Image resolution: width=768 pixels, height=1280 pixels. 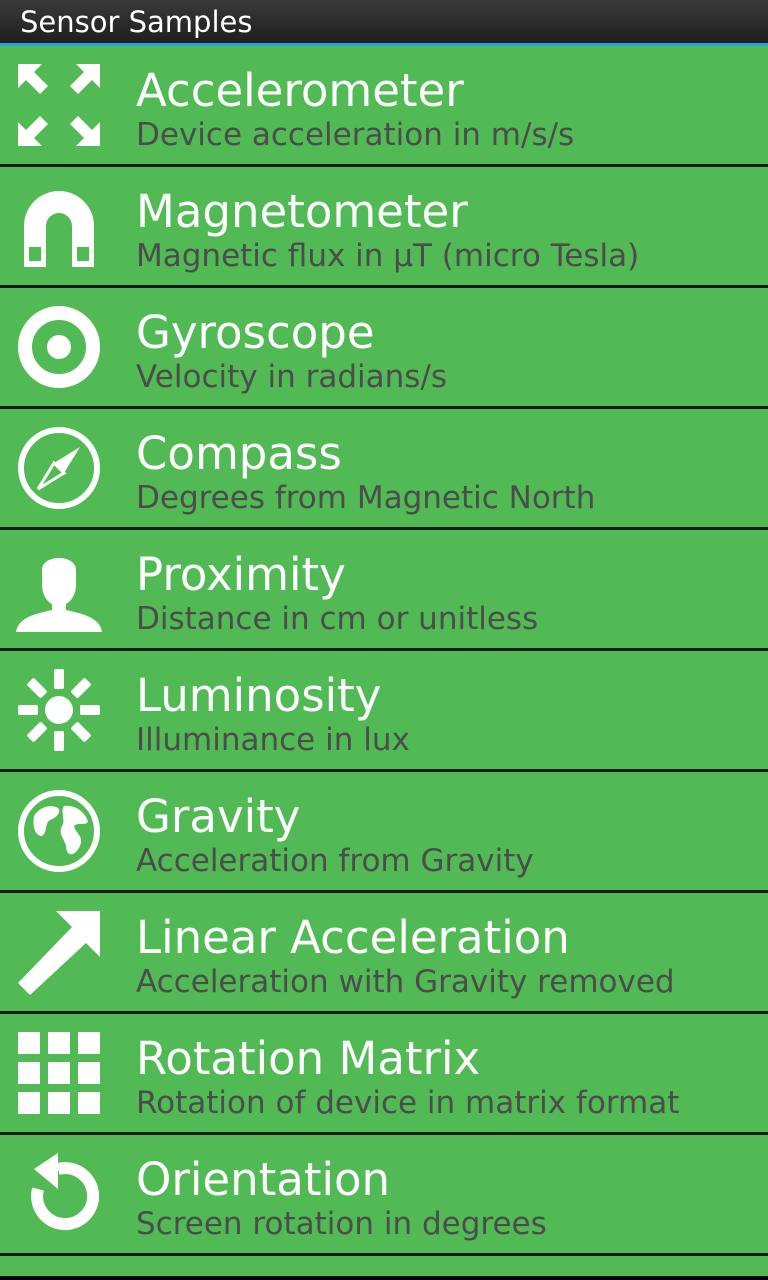 What do you see at coordinates (136, 22) in the screenshot?
I see `app-title: Sensor Samples` at bounding box center [136, 22].